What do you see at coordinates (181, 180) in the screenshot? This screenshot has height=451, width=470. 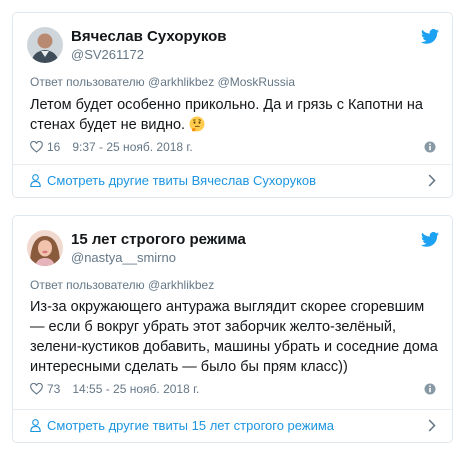 I see `more-tweets-label: Смотреть другие твиты Вячеслав Сухоруков` at bounding box center [181, 180].